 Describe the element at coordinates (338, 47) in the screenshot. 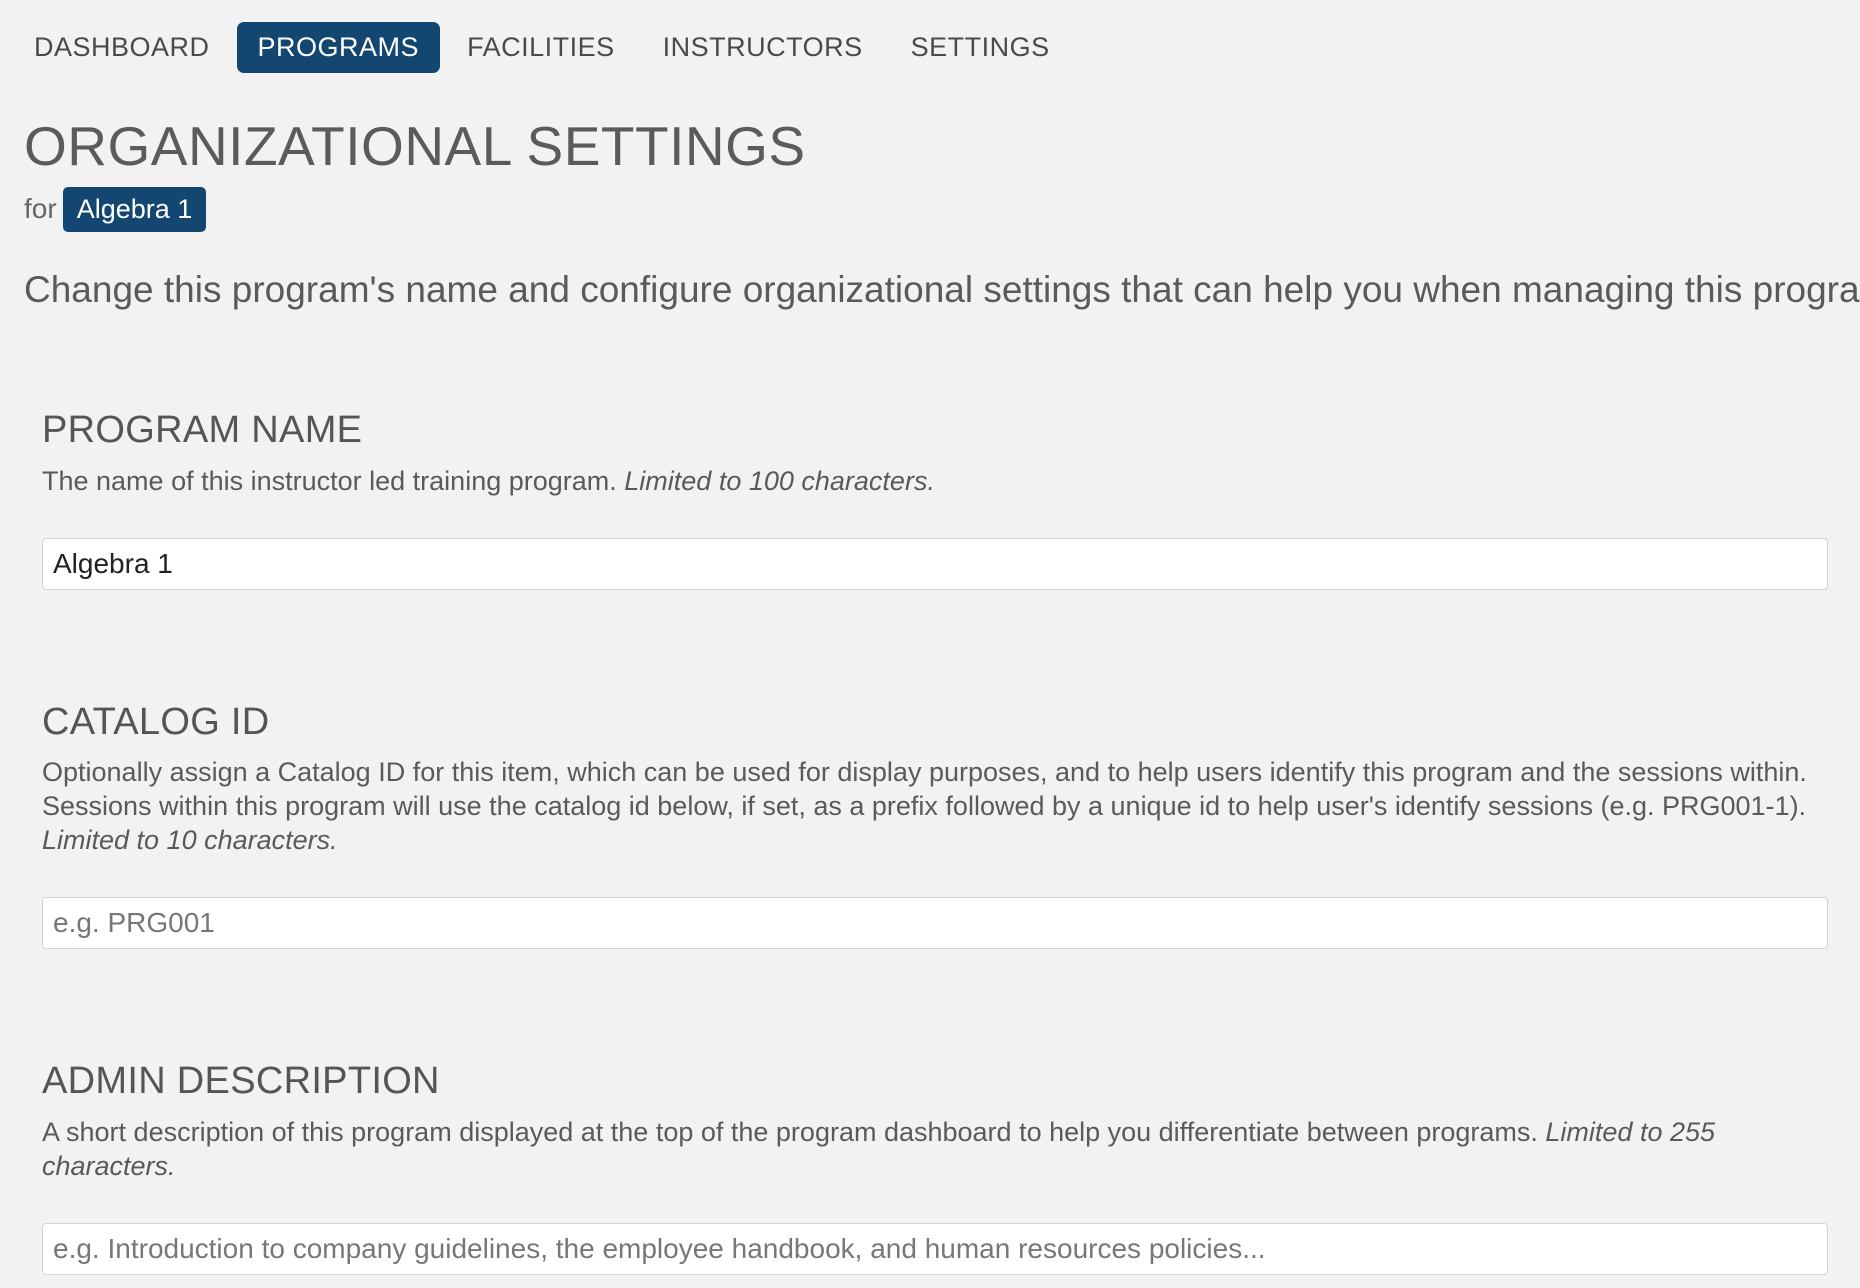

I see `nav-item-programs: PROGRAMS` at that location.